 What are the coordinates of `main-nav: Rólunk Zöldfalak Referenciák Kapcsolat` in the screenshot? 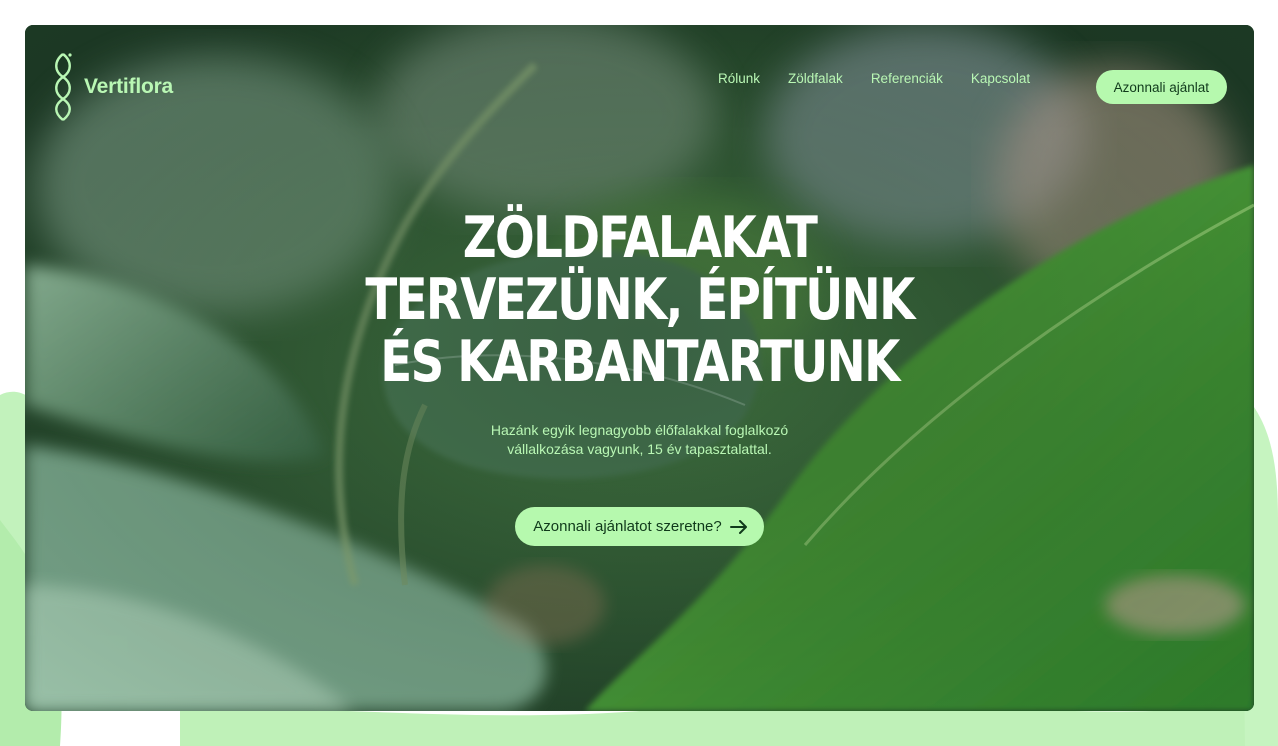 It's located at (874, 78).